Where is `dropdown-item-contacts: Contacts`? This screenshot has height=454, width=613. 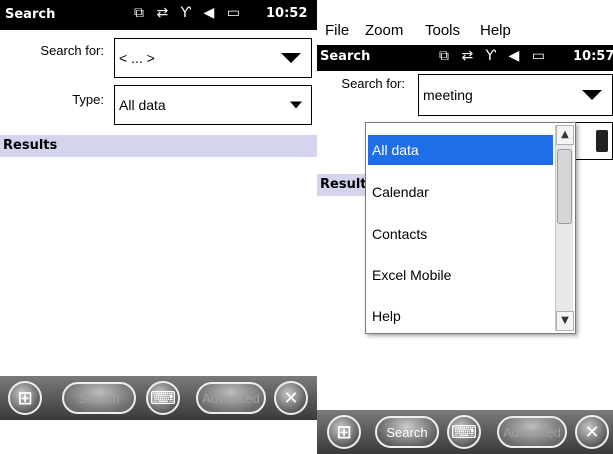 dropdown-item-contacts: Contacts is located at coordinates (460, 234).